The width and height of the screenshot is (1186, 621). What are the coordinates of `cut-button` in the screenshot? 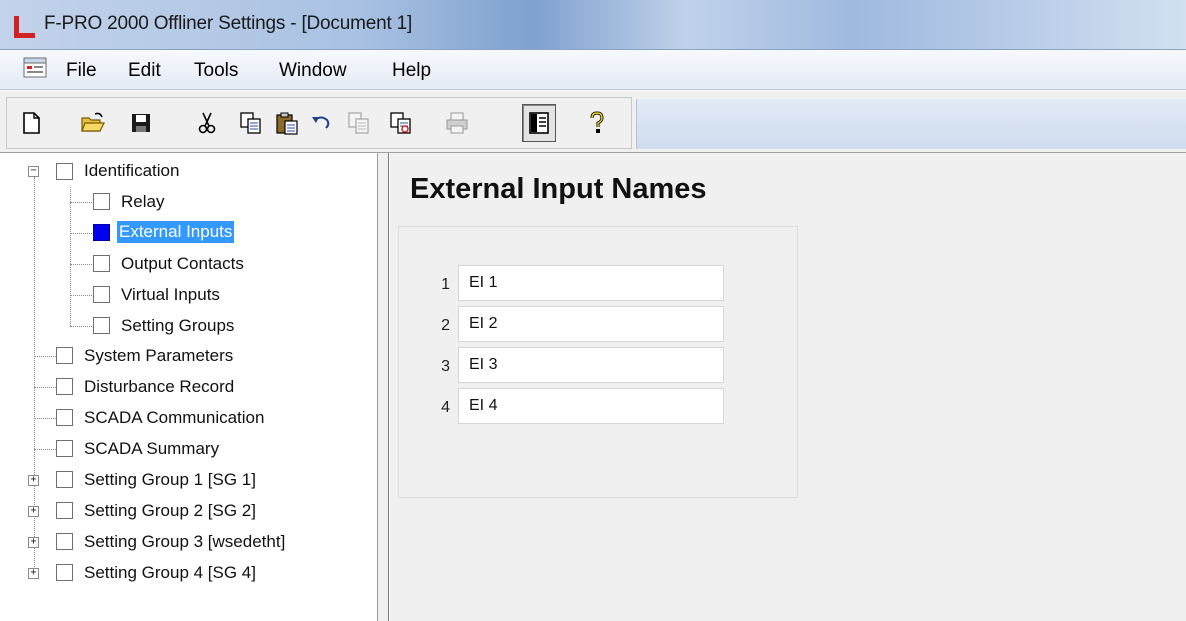 It's located at (207, 123).